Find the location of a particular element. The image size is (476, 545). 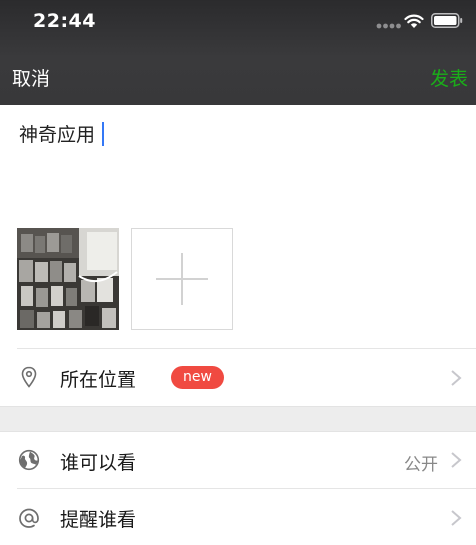

mention-label: 提醒谁看 is located at coordinates (98, 520).